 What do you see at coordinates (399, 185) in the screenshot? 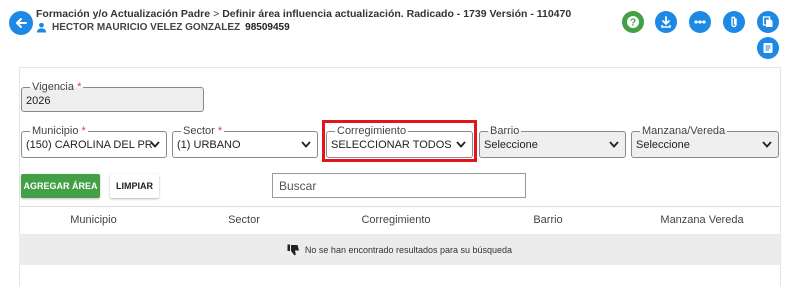
I see `search-input` at bounding box center [399, 185].